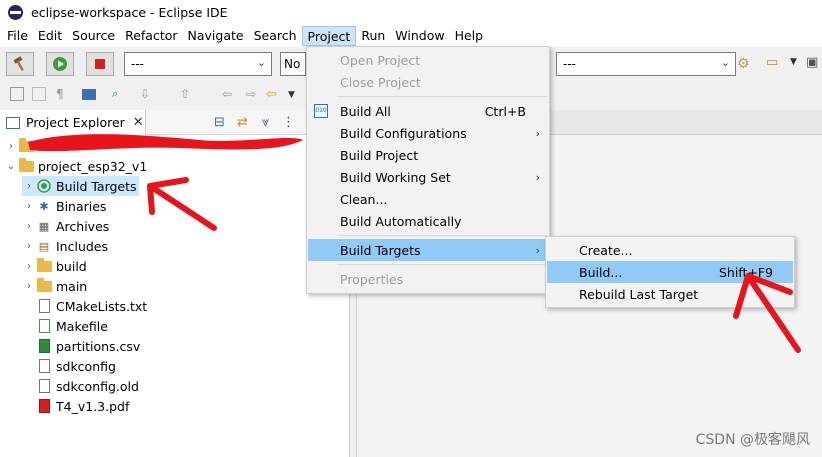 The image size is (822, 457). What do you see at coordinates (428, 177) in the screenshot?
I see `menu-item-build-working-set: Build Working Set ›` at bounding box center [428, 177].